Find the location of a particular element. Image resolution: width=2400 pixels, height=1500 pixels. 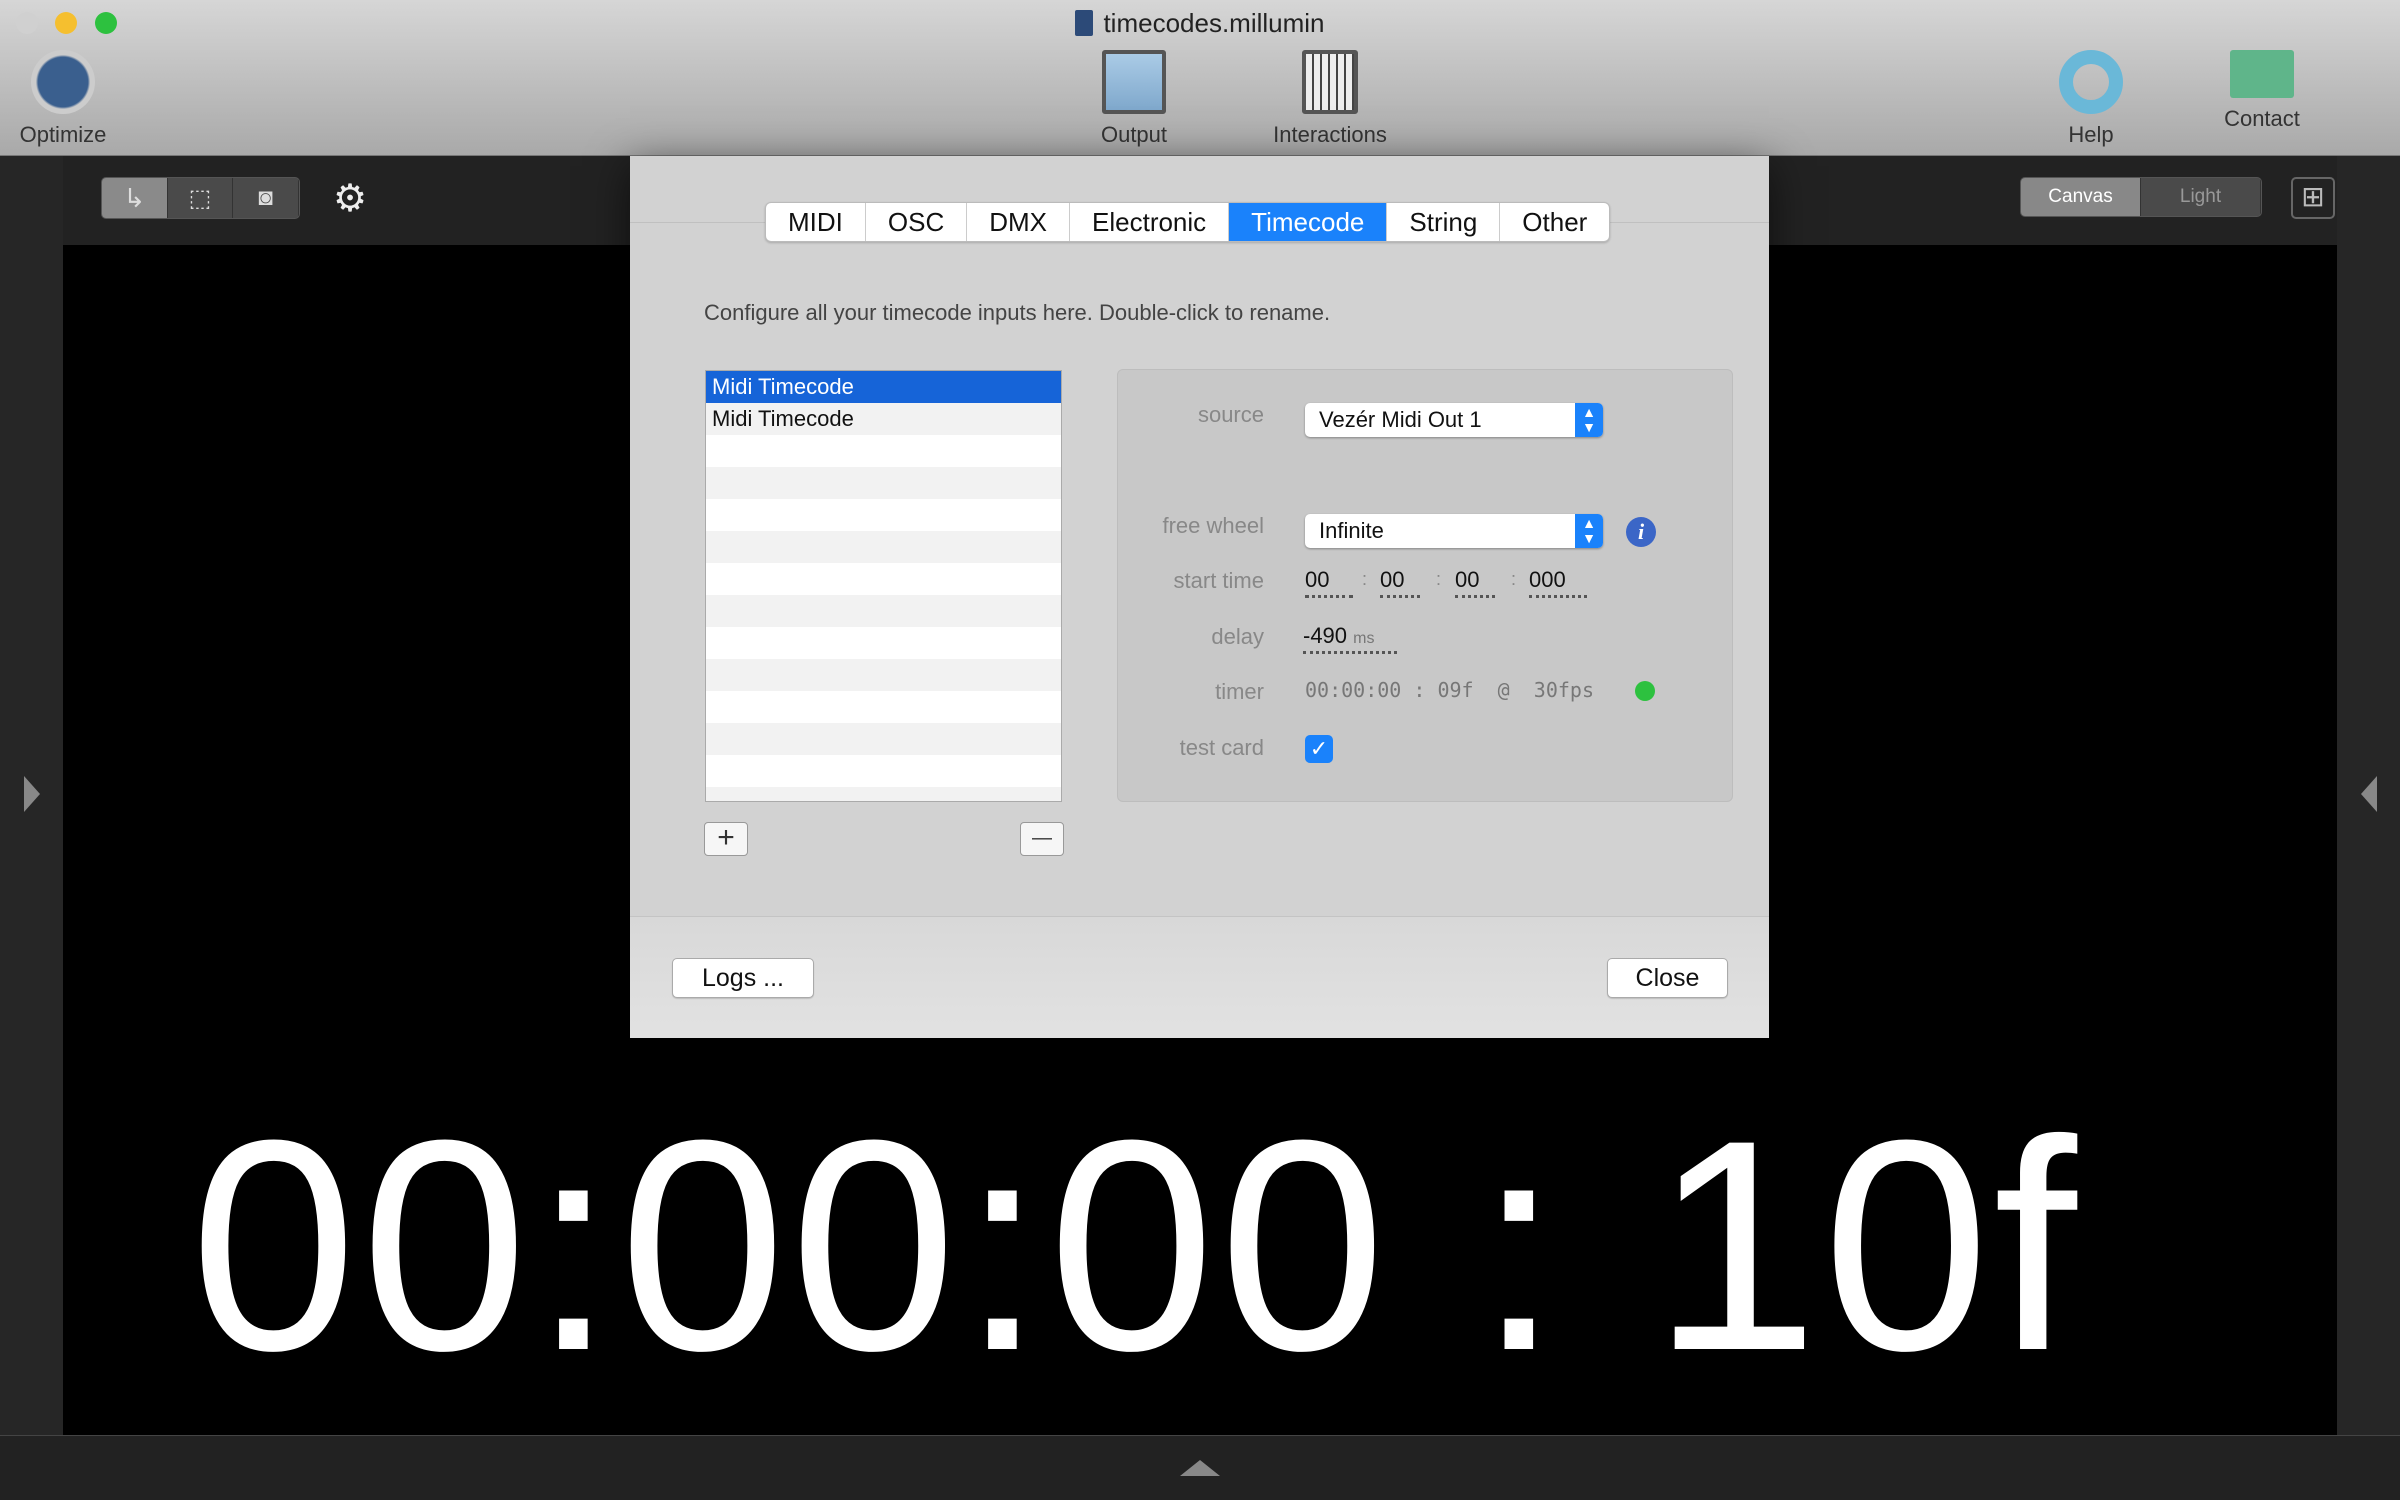

lifebuoy-icon is located at coordinates (2091, 82).